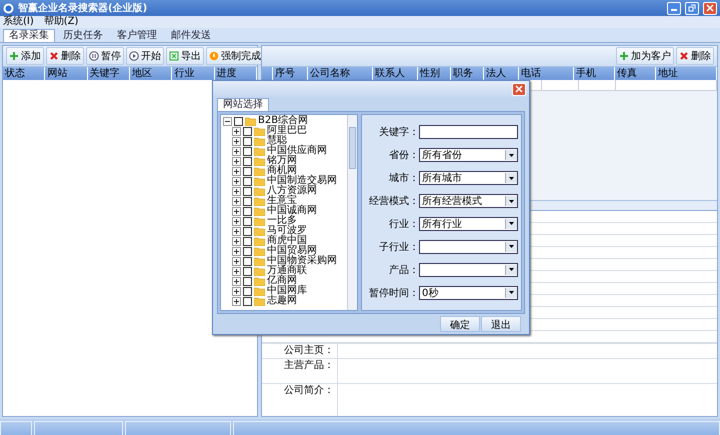 The height and width of the screenshot is (435, 720). I want to click on window-title: 智赢企业名录搜索器(企业版), so click(83, 8).